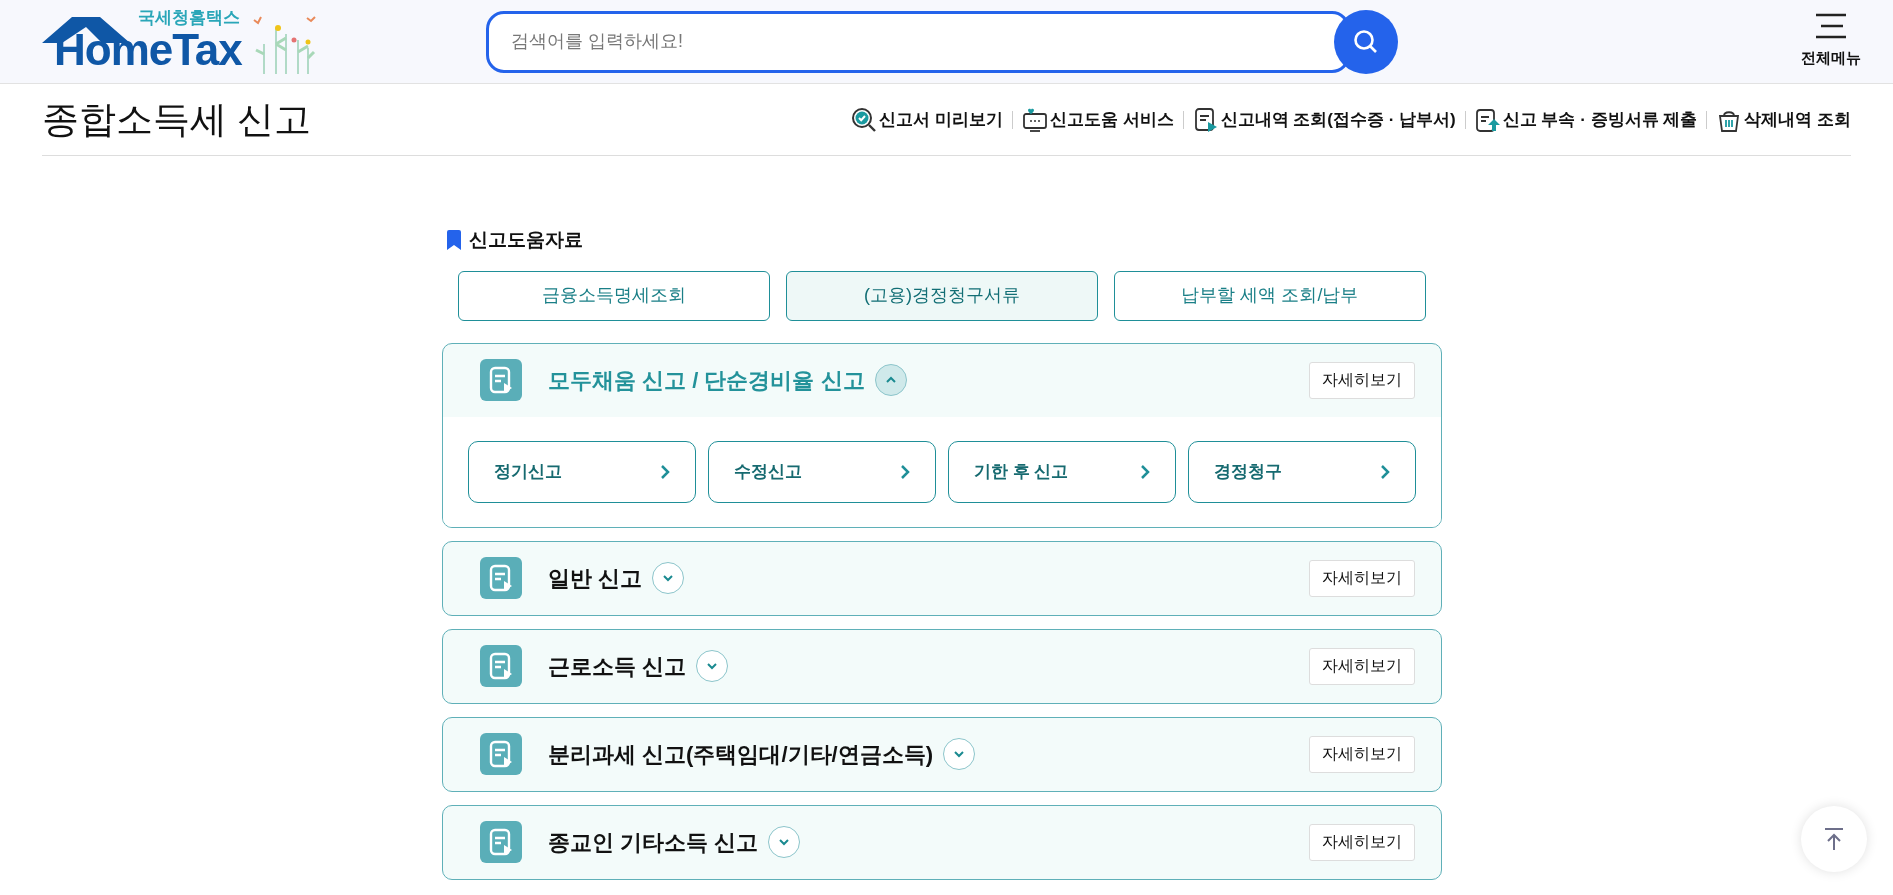 The image size is (1893, 895). What do you see at coordinates (1487, 119) in the screenshot?
I see `document-upload-icon` at bounding box center [1487, 119].